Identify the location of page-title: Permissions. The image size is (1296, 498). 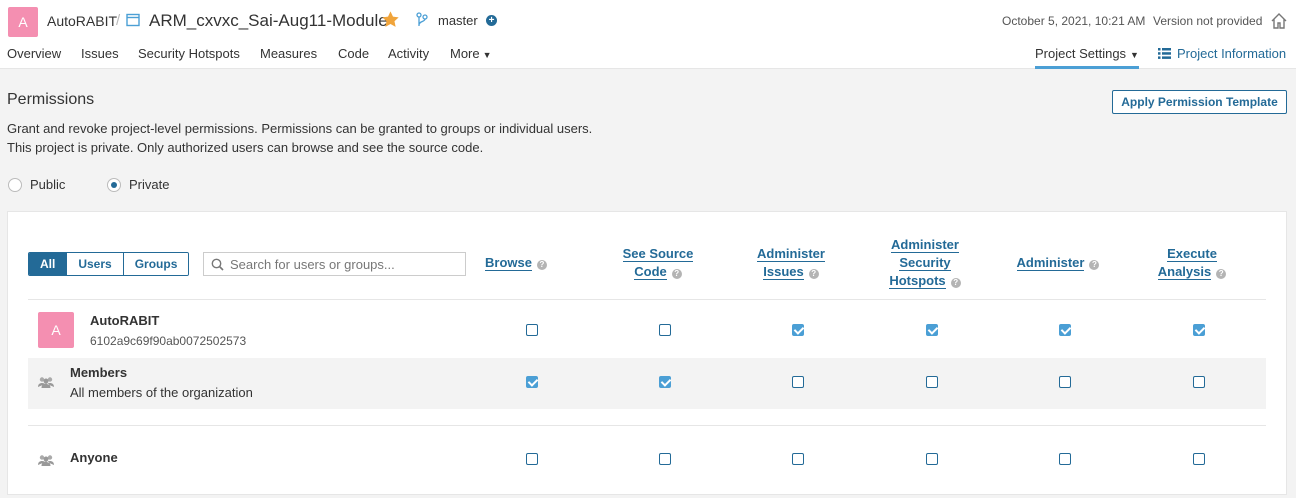
(51, 99).